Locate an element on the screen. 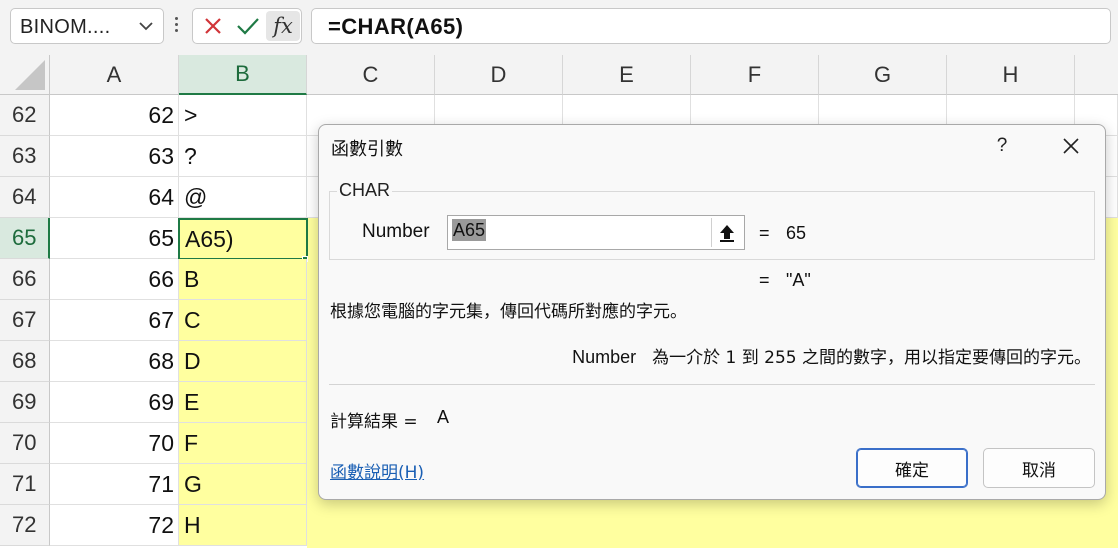 The width and height of the screenshot is (1118, 548). collapse-ref-icon is located at coordinates (727, 233).